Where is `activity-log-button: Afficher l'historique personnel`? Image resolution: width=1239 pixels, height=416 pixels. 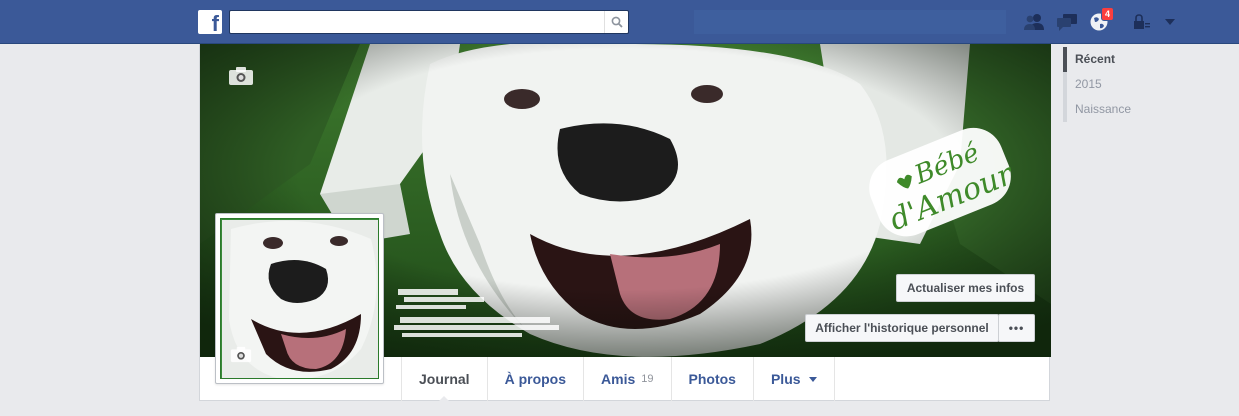 activity-log-button: Afficher l'historique personnel is located at coordinates (902, 328).